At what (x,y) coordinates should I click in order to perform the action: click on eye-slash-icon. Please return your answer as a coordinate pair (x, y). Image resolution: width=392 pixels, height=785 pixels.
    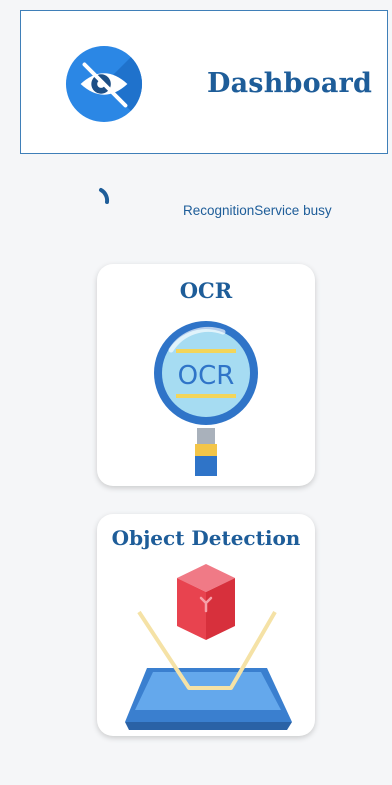
    Looking at the image, I should click on (104, 84).